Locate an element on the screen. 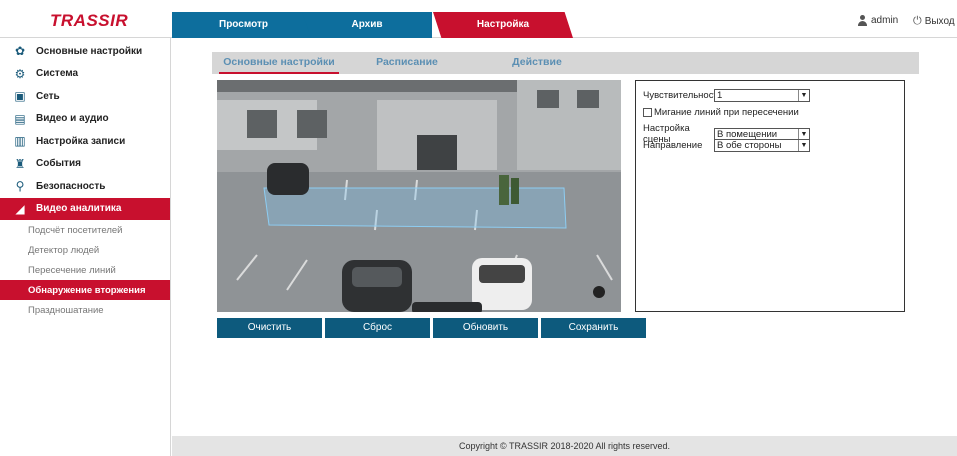 The image size is (957, 456). subtab-schedule: Расписание is located at coordinates (407, 63).